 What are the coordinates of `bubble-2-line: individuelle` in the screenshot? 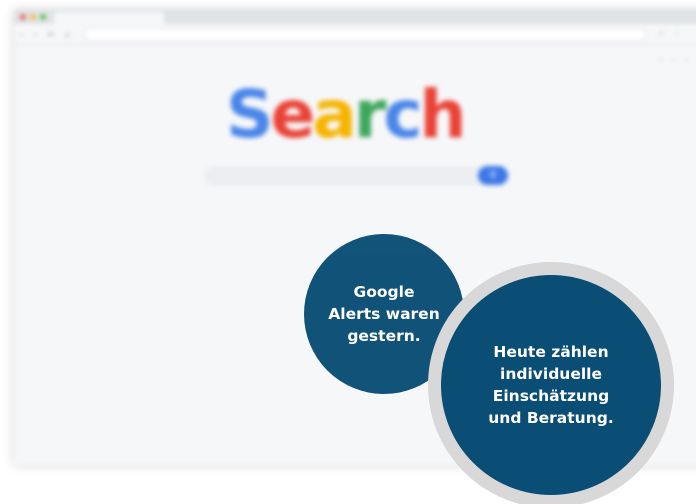 It's located at (551, 374).